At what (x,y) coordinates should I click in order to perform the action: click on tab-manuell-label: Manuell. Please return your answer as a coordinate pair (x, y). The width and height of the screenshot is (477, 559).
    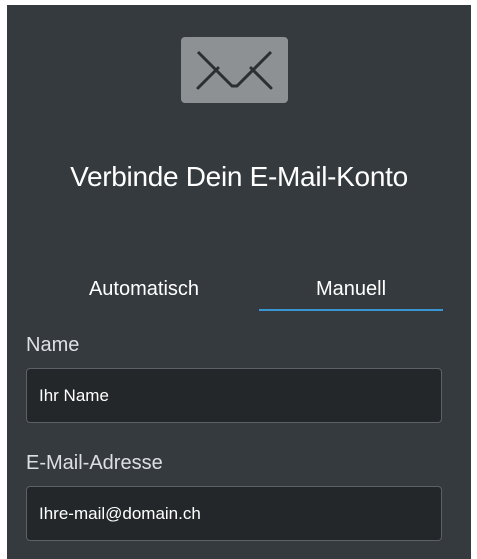
    Looking at the image, I should click on (351, 289).